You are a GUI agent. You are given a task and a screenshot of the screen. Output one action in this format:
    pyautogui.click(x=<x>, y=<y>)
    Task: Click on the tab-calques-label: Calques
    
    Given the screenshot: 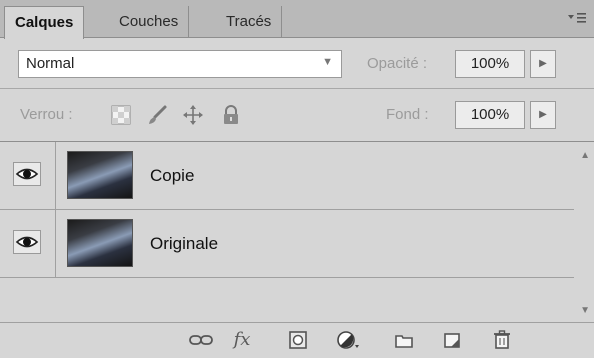 What is the action you would take?
    pyautogui.click(x=44, y=22)
    